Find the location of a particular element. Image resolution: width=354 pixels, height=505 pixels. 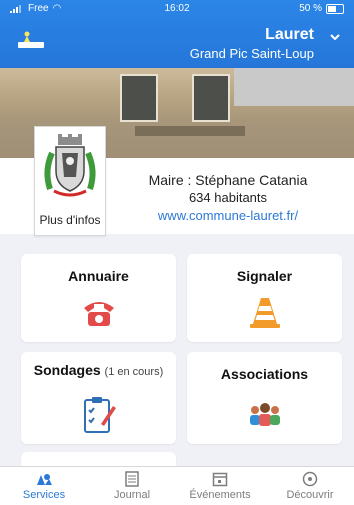

population-text: 634 habitants is located at coordinates (228, 197).